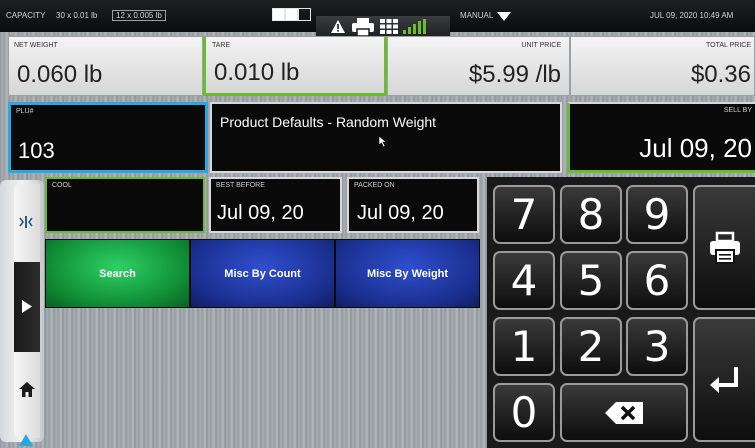  I want to click on packed-on-label: PACKED ON, so click(374, 185).